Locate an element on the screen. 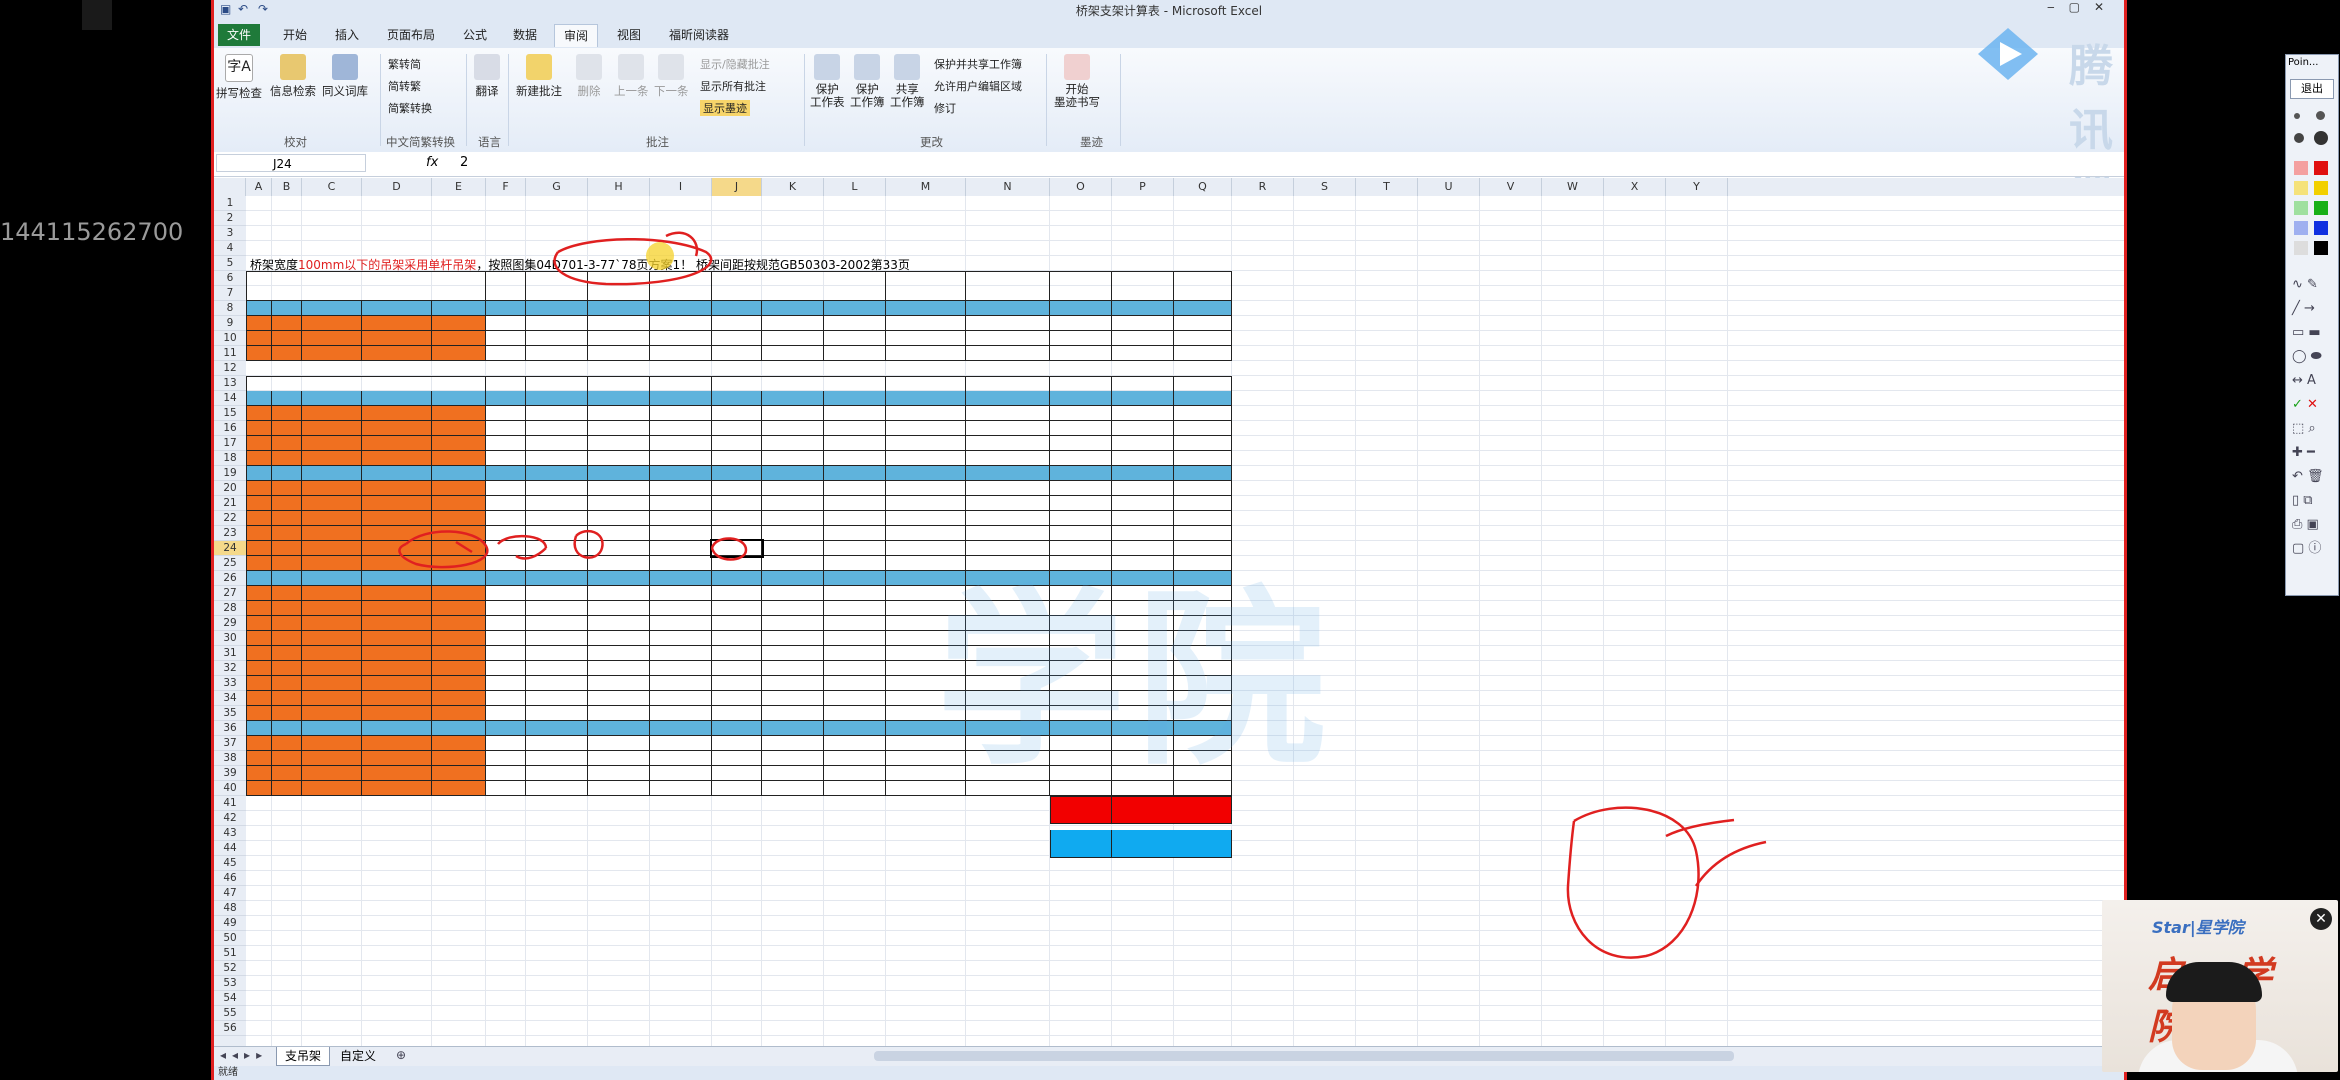 The image size is (2340, 1080). delete-comment-button: 删除 is located at coordinates (589, 76).